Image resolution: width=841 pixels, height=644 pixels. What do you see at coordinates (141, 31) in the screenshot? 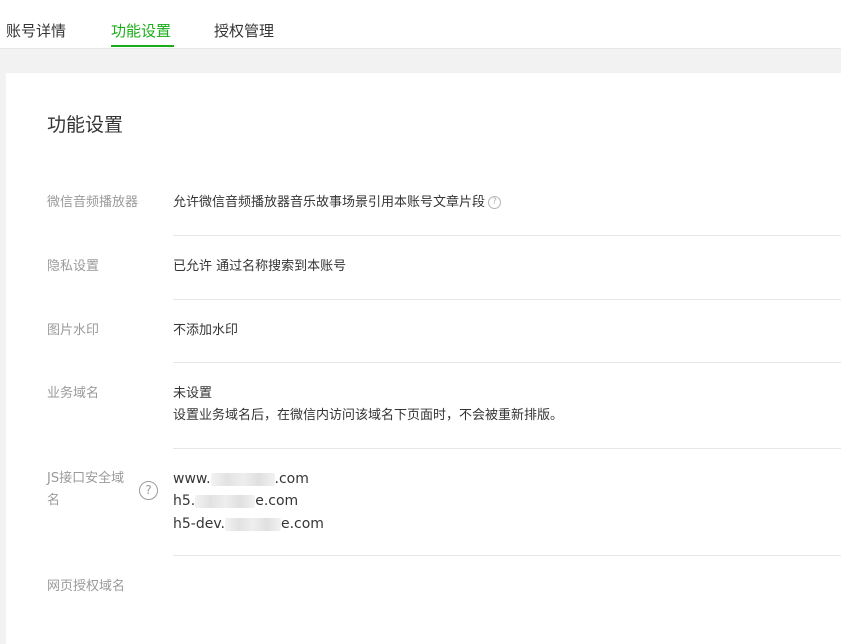
I see `tab-feature-settings: 功能设置` at bounding box center [141, 31].